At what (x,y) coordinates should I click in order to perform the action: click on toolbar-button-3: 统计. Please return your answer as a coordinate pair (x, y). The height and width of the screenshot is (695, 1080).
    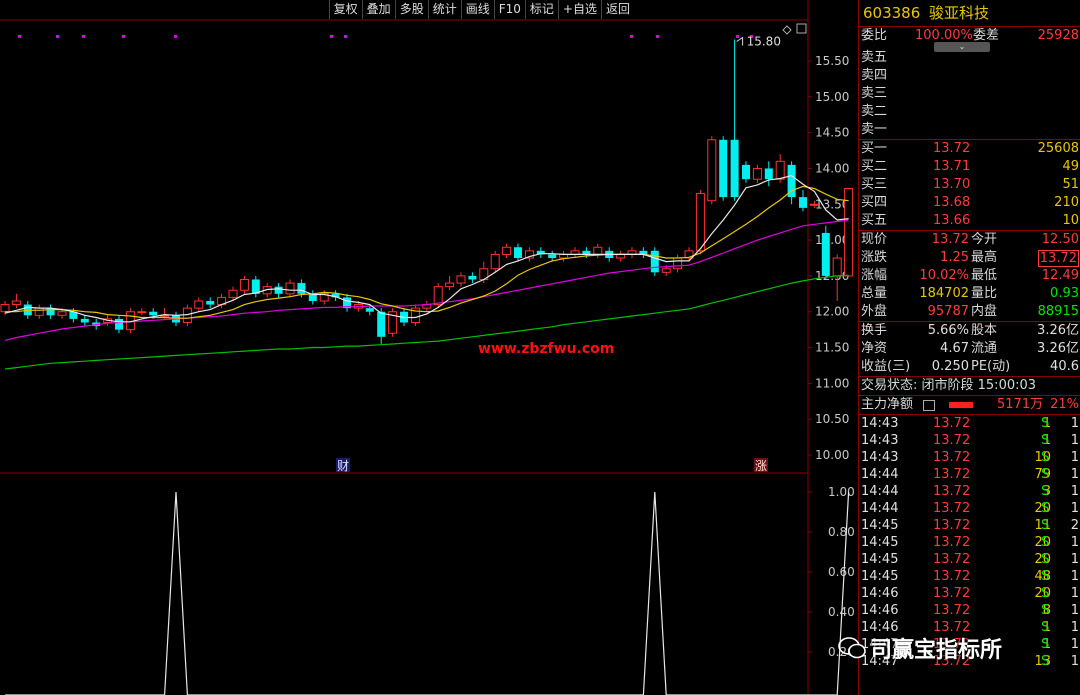
    Looking at the image, I should click on (444, 9).